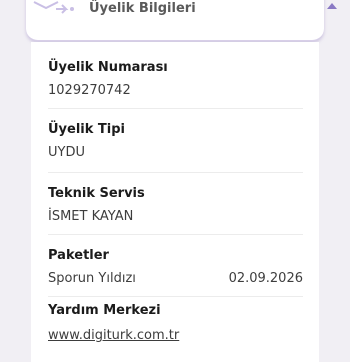 The image size is (350, 362). Describe the element at coordinates (108, 67) in the screenshot. I see `membership-number-label: Üyelik Numarası` at that location.